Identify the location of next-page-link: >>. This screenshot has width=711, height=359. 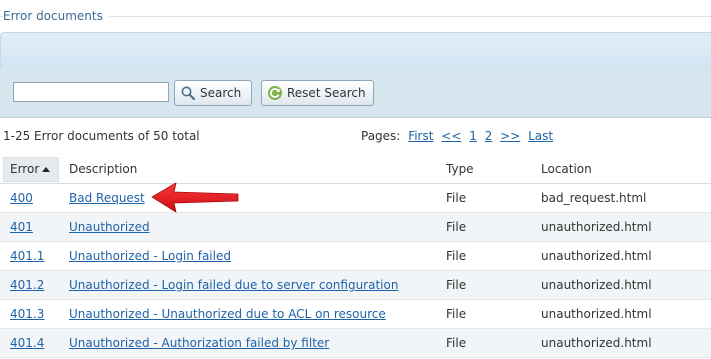
(510, 136).